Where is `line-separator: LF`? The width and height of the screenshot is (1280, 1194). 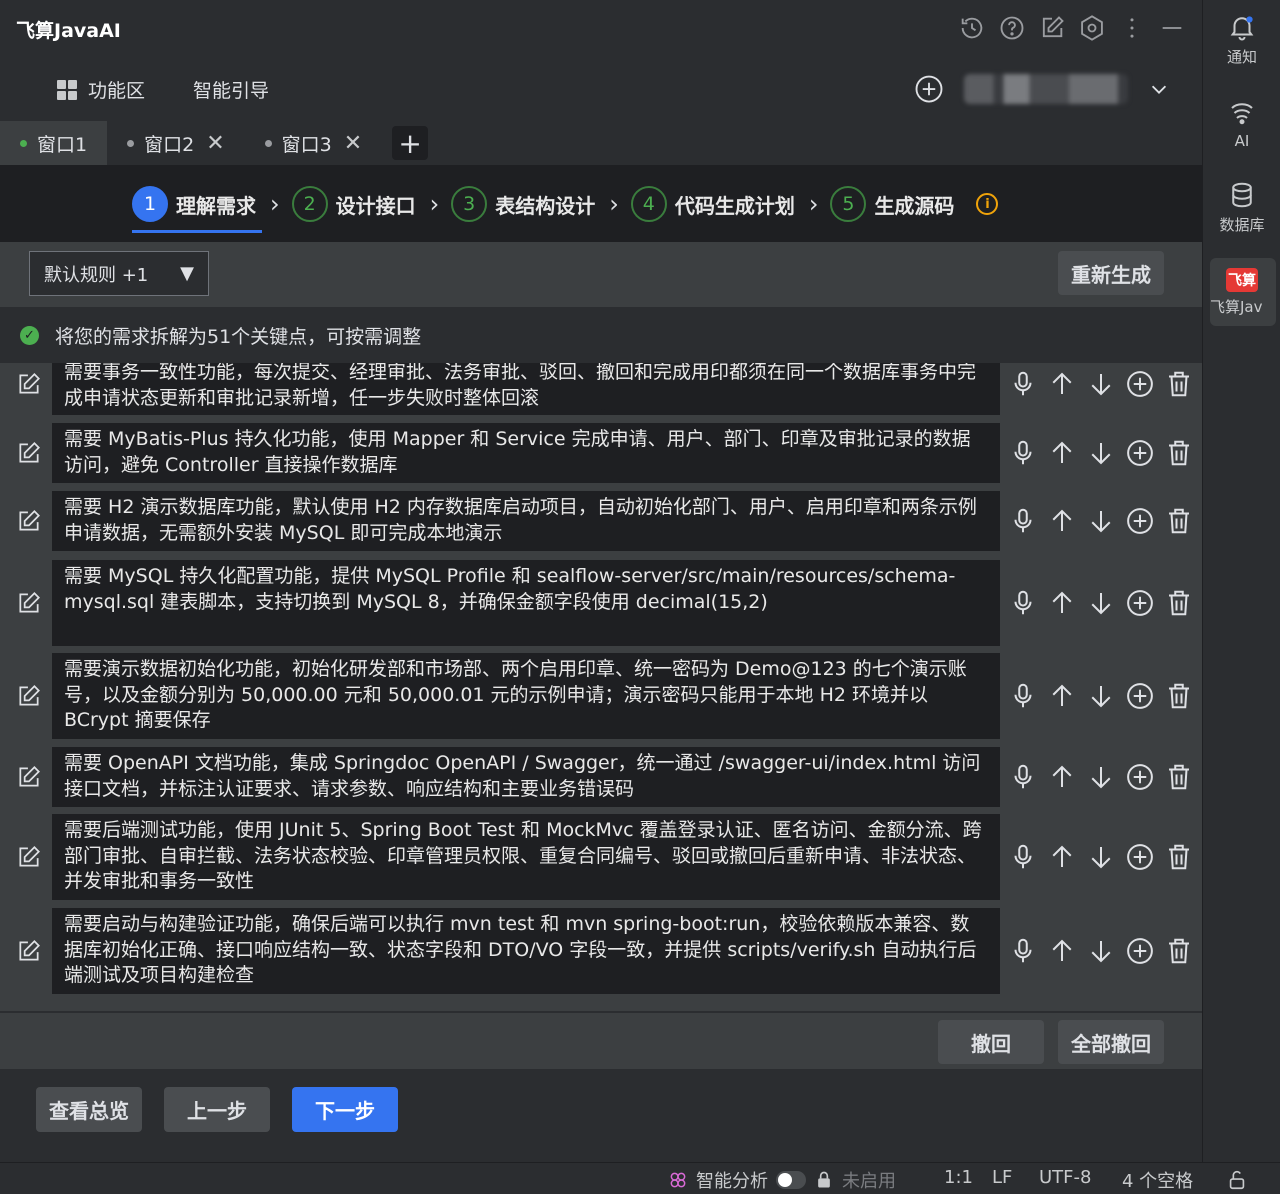 line-separator: LF is located at coordinates (1002, 1177).